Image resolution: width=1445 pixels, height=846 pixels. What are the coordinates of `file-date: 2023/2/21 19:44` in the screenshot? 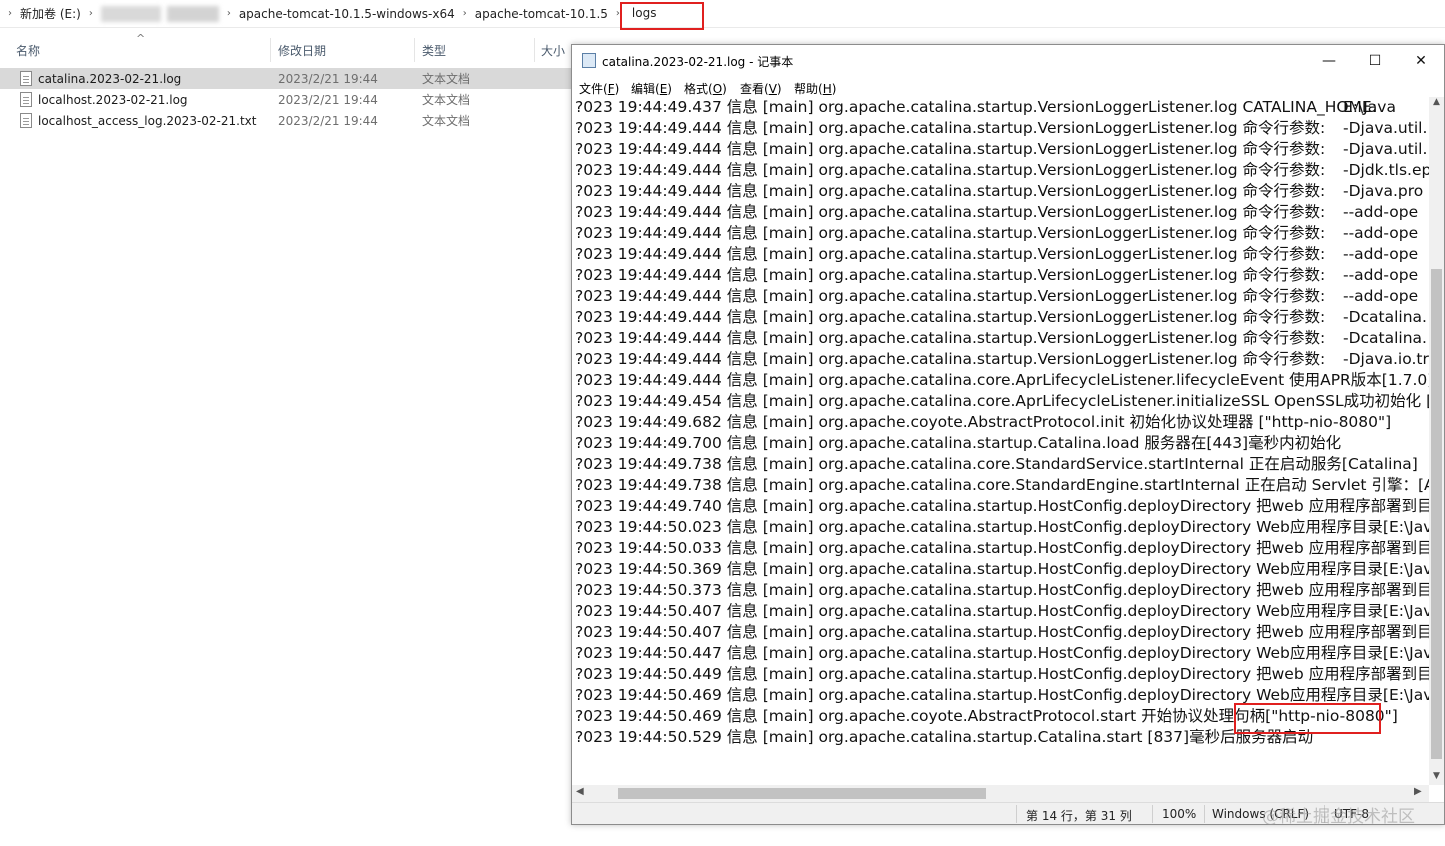 It's located at (328, 99).